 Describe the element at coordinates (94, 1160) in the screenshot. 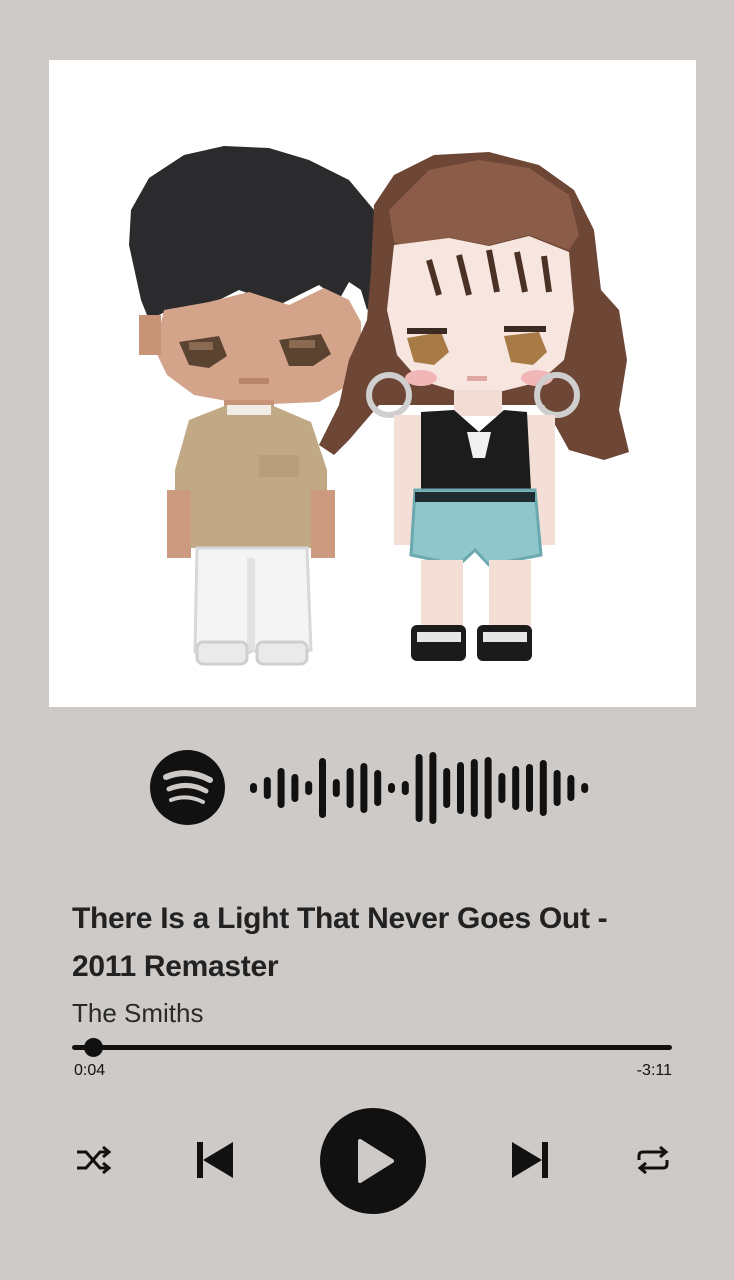

I see `shuffle-icon` at that location.